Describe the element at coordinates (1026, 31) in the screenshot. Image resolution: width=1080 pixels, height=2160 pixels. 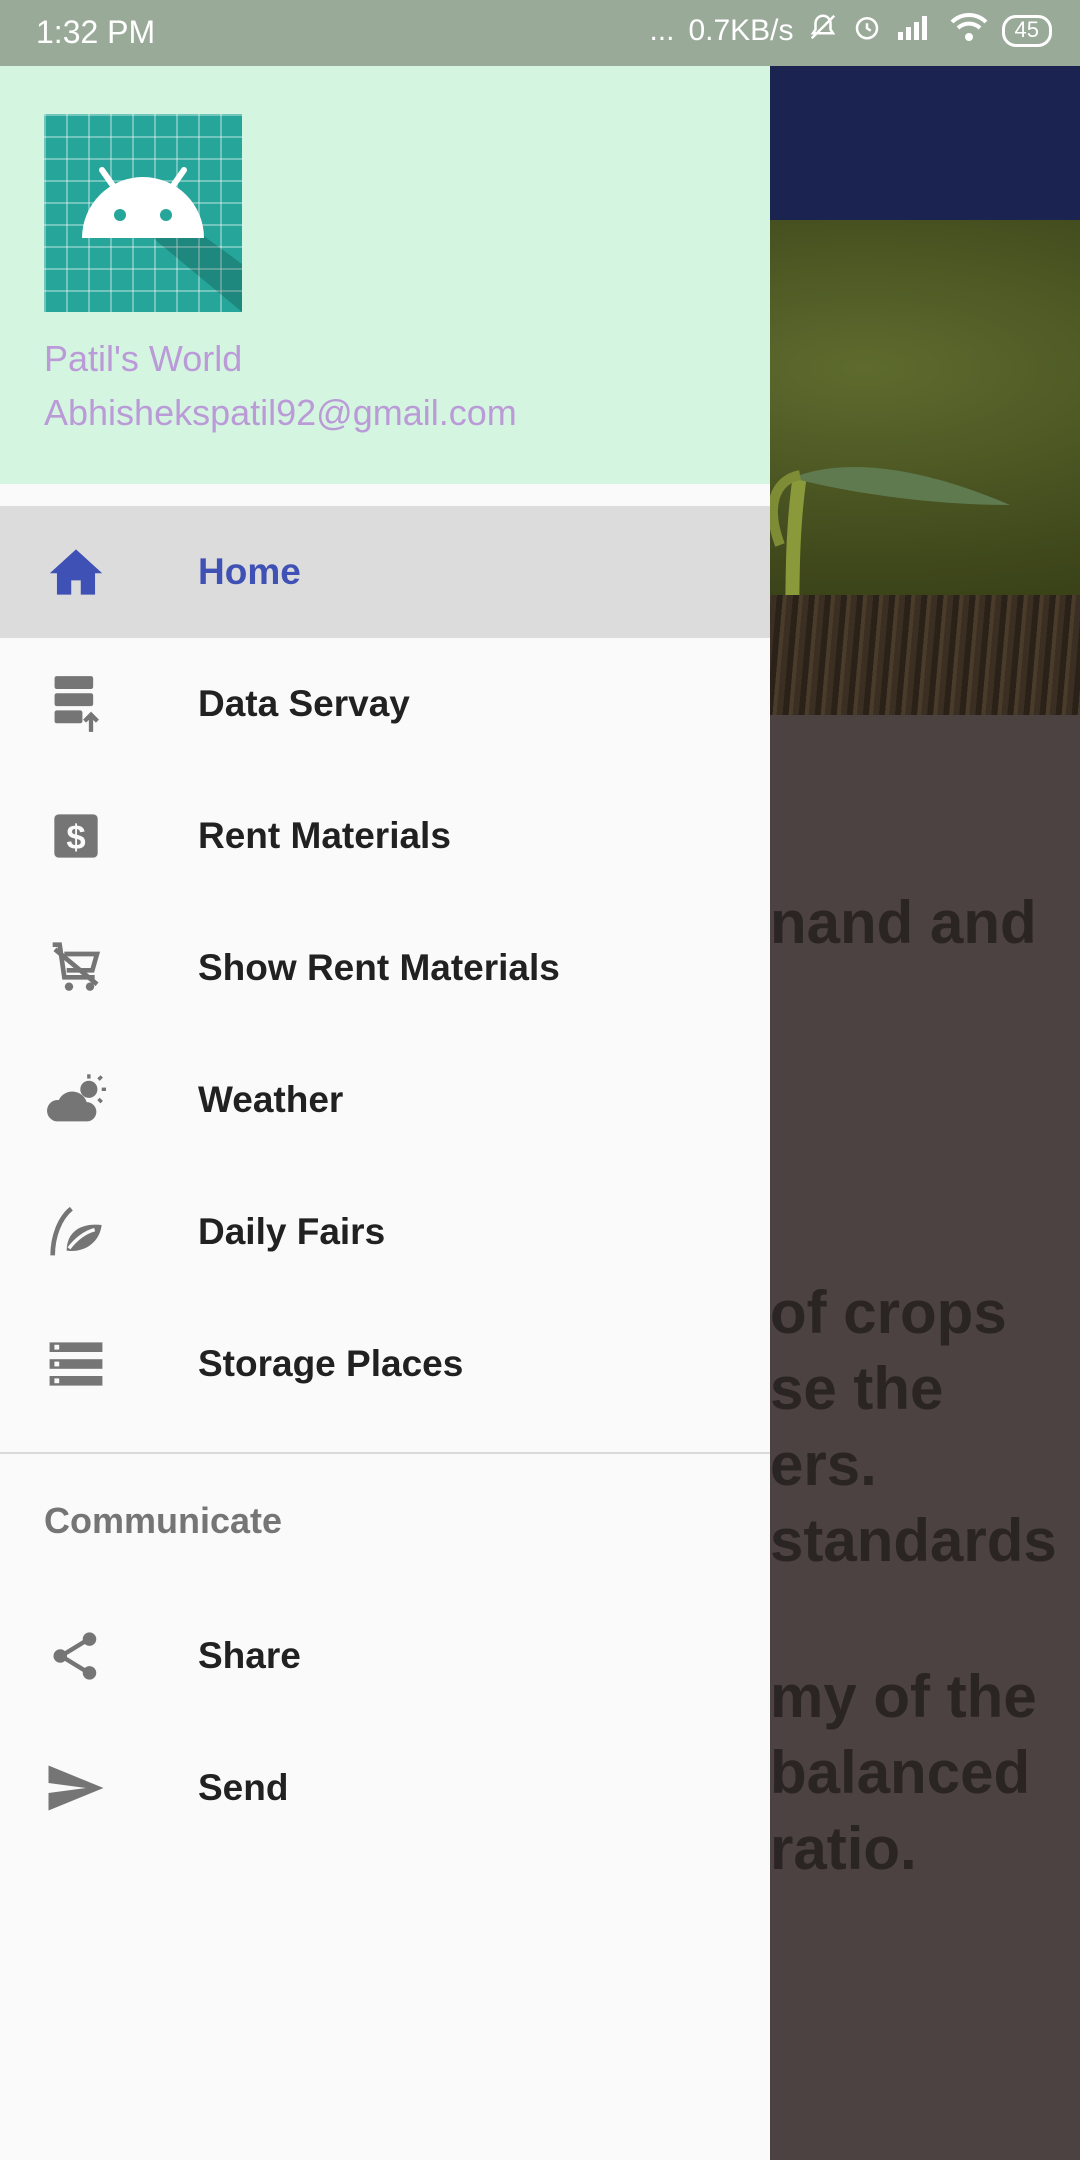
I see `battery-indicator: 45` at that location.